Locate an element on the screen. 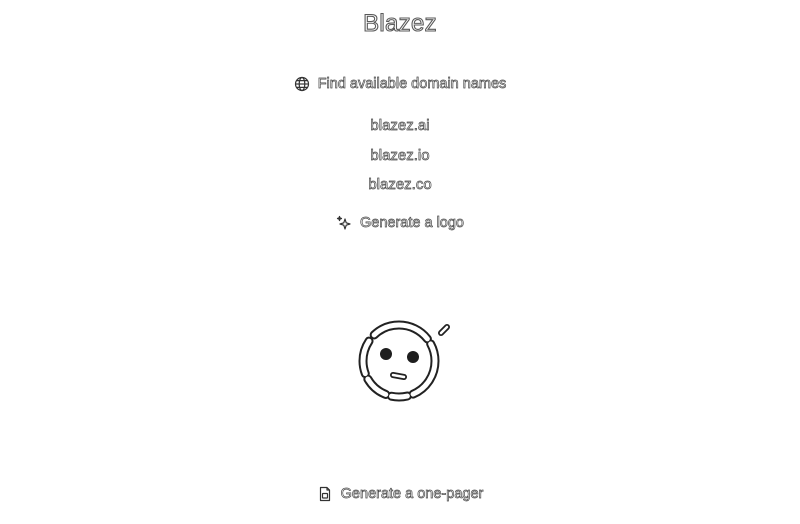 The image size is (800, 524). generate-logo-button: Generate a logo is located at coordinates (400, 223).